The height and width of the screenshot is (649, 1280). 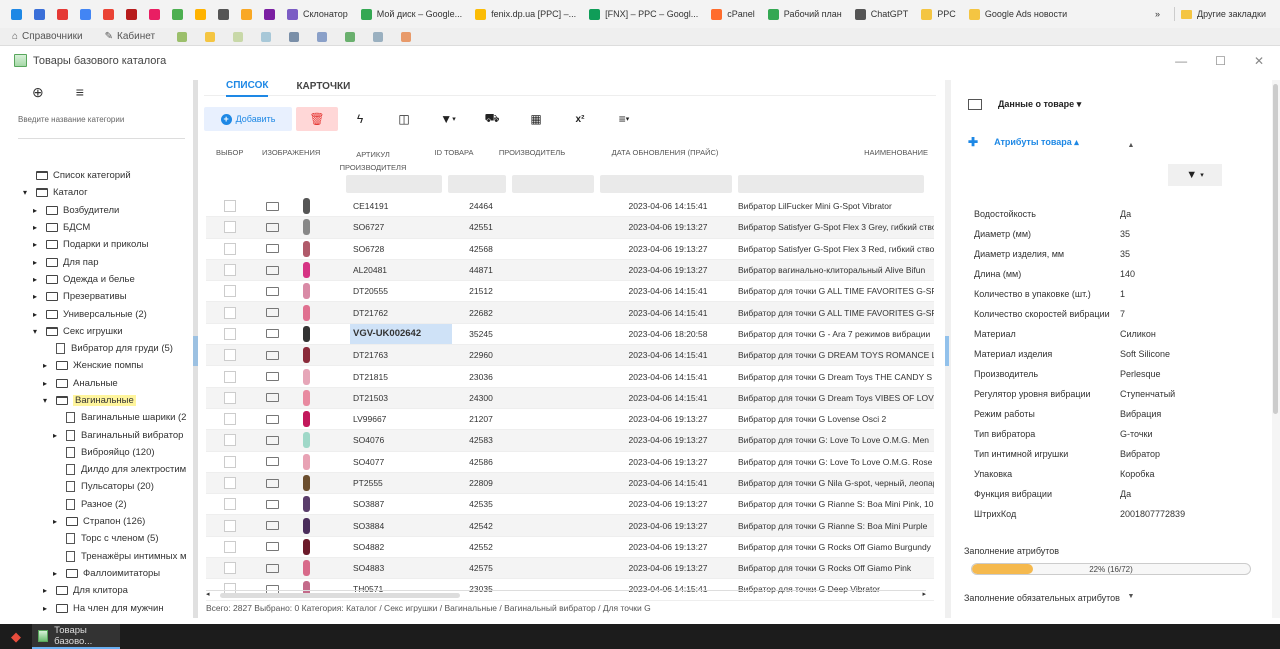 I want to click on cell-article: PT2555, so click(x=401, y=483).